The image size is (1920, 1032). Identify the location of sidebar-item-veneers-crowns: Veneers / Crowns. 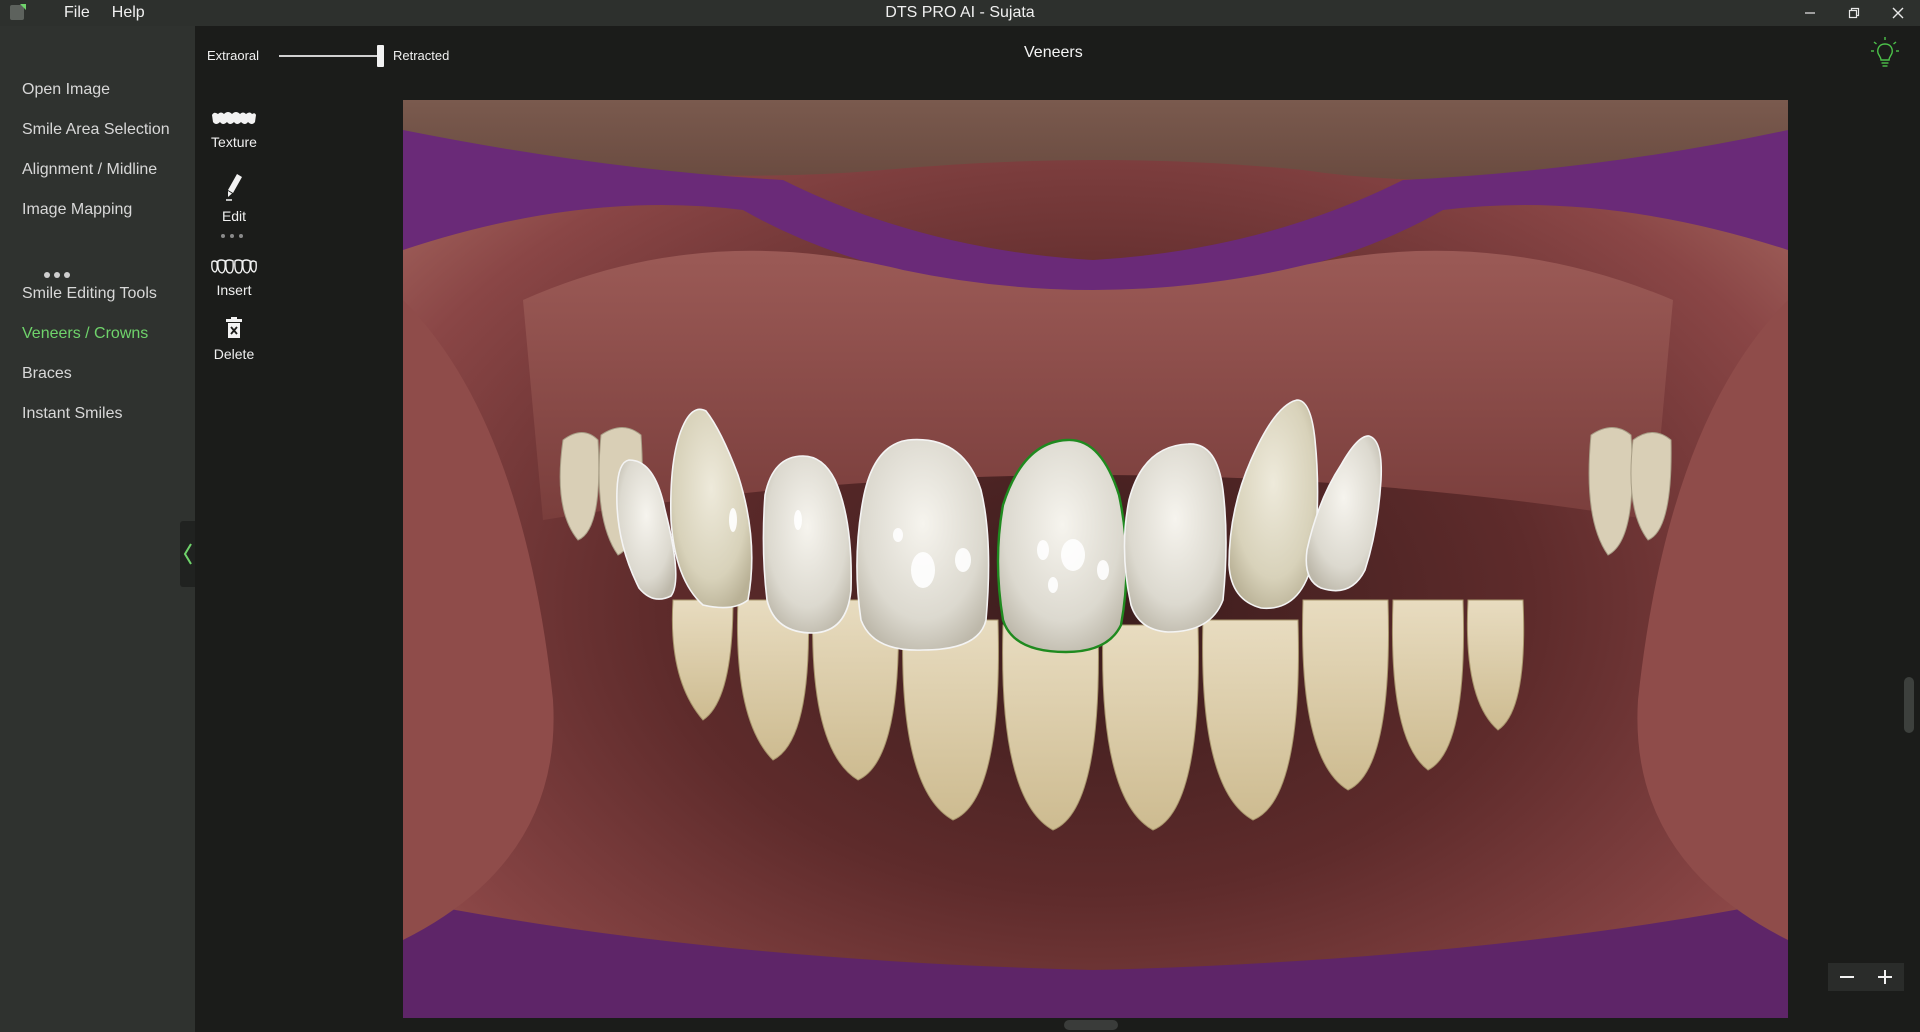
(85, 334).